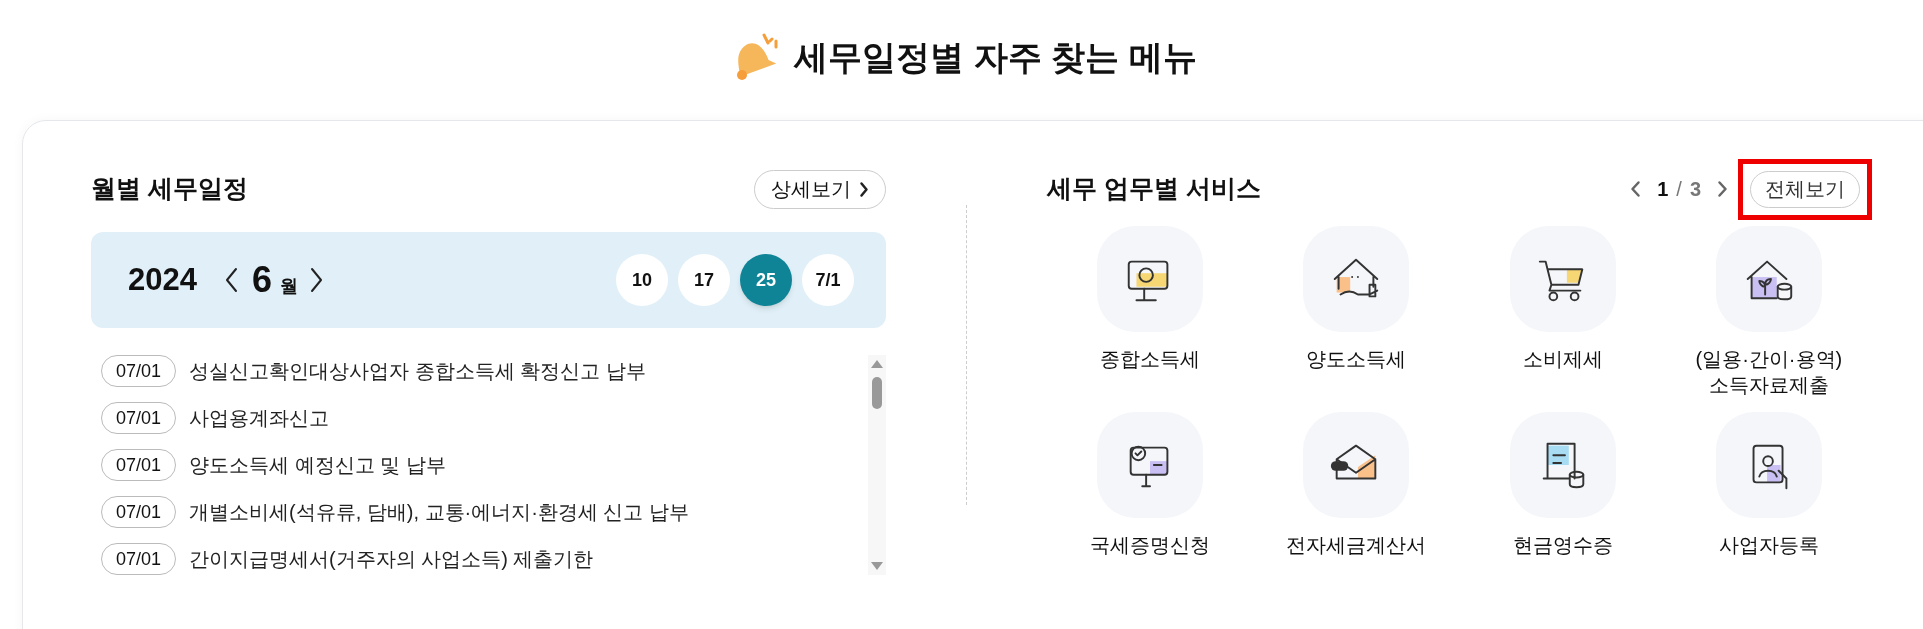  I want to click on schedule-item-link: 성실신고확인대상사업자 종합소득세 확정신고 납부, so click(417, 371).